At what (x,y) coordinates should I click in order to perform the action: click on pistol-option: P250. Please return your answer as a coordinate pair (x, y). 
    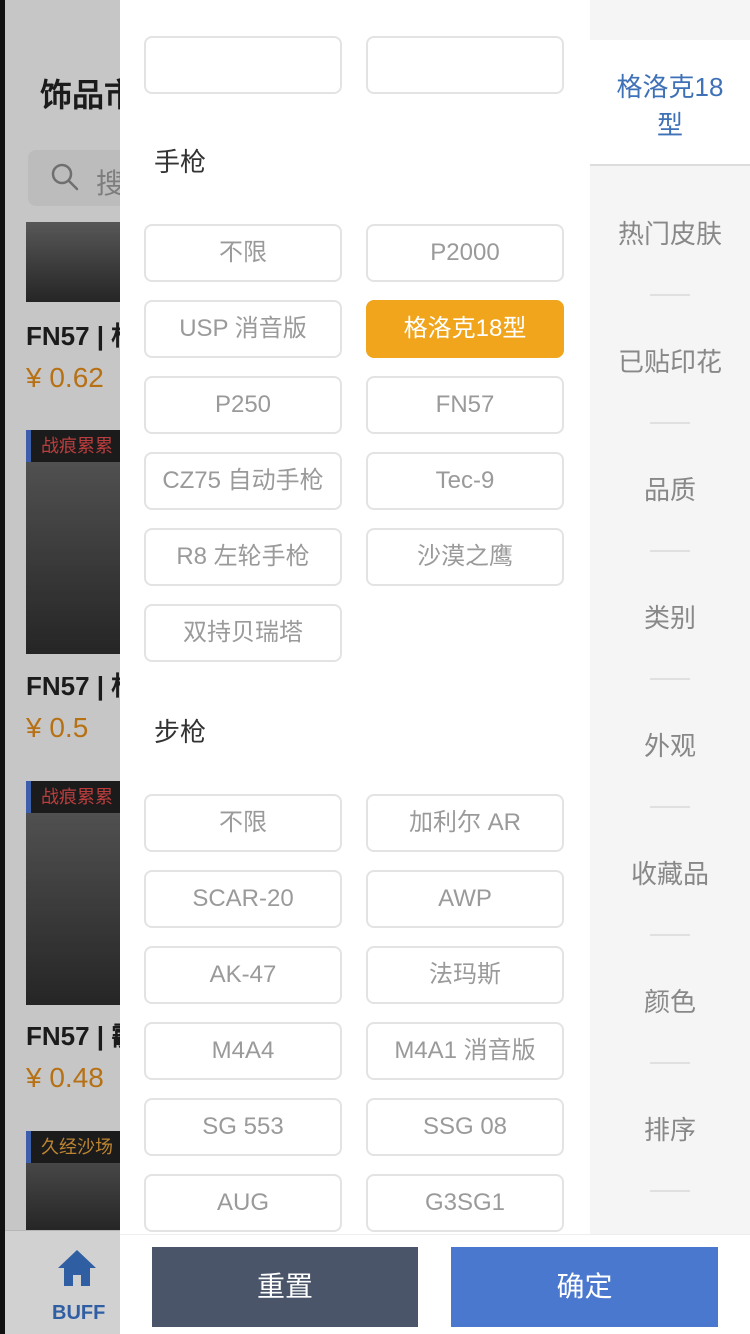
    Looking at the image, I should click on (243, 405).